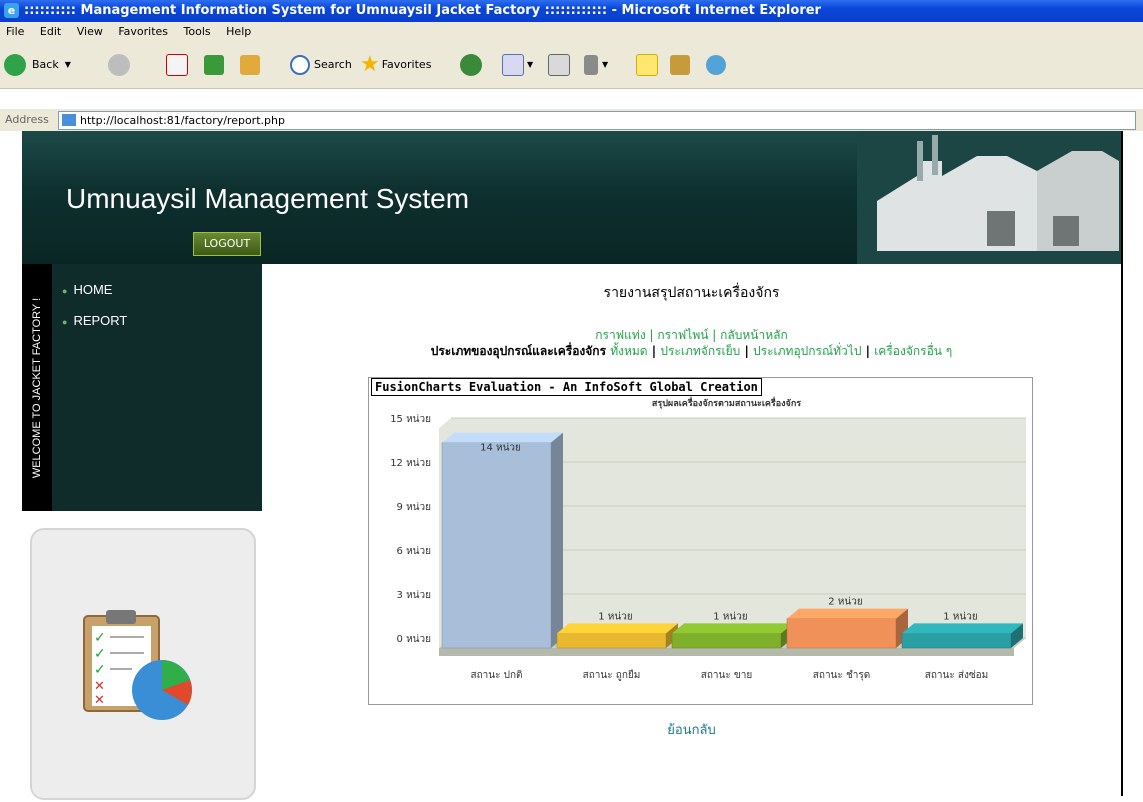 The image size is (1143, 802). Describe the element at coordinates (45, 64) in the screenshot. I see `back-label: Back` at that location.